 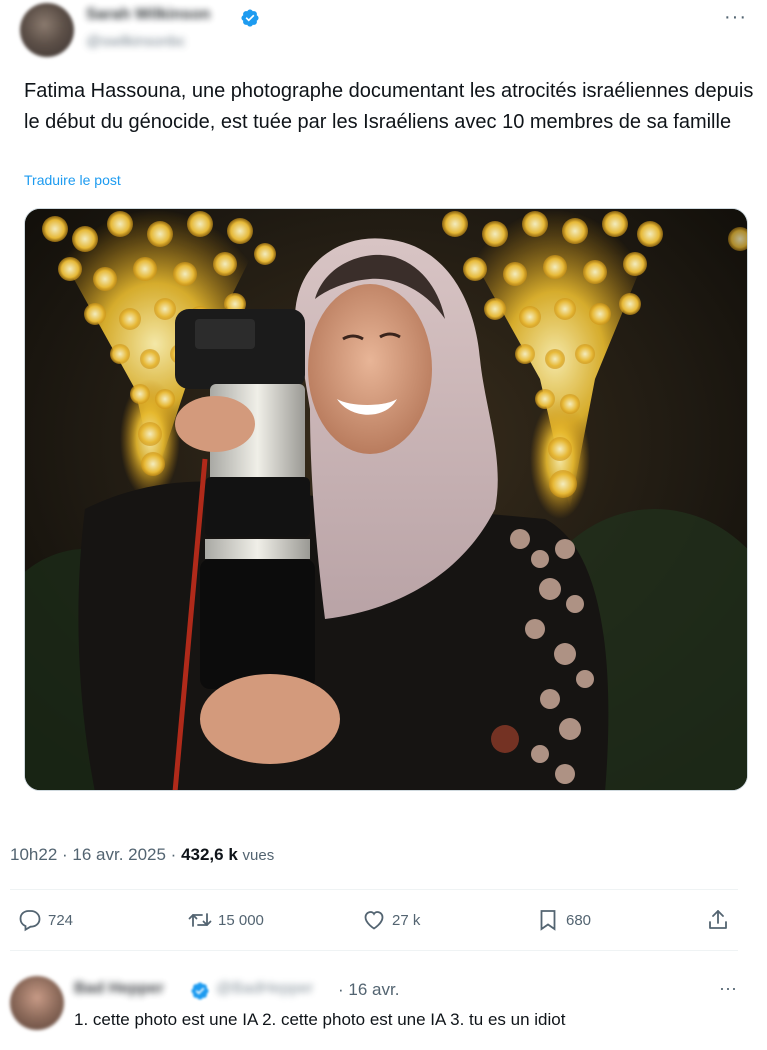 I want to click on reply-more-options-button: ···, so click(x=728, y=988).